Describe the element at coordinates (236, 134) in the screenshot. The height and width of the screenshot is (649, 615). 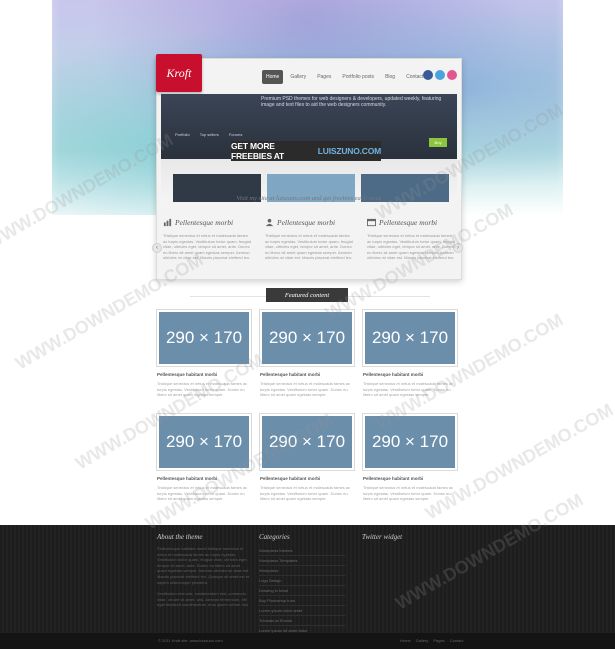
I see `slider-tab: Forums` at that location.